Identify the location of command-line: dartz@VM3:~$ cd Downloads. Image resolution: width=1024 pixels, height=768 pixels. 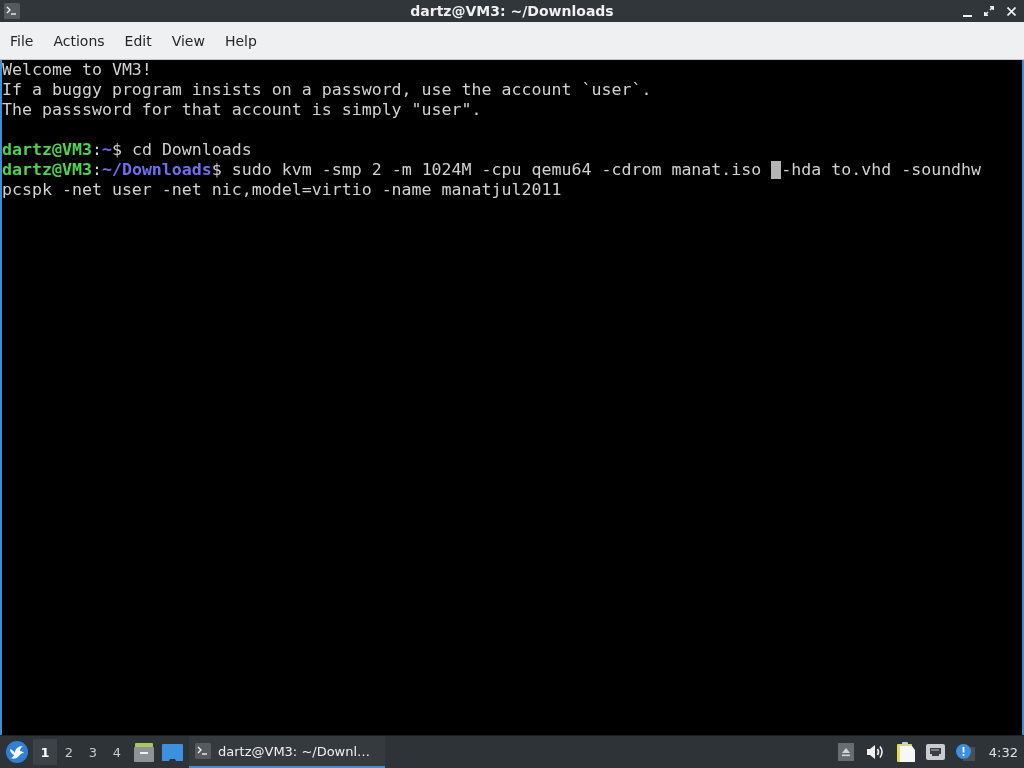
(127, 150).